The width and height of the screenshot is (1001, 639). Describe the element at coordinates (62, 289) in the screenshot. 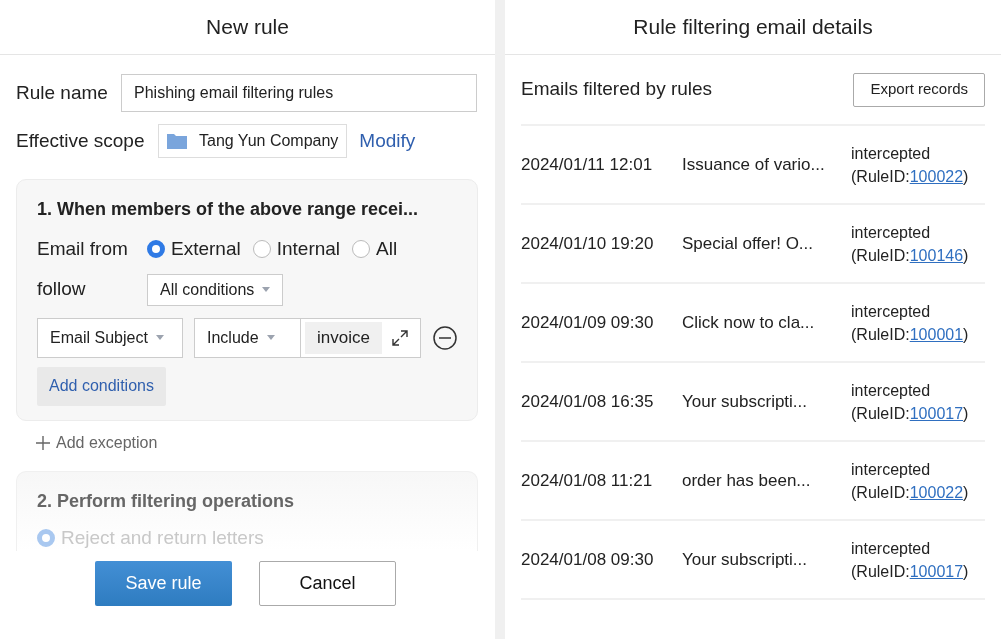

I see `field-label: follow` at that location.